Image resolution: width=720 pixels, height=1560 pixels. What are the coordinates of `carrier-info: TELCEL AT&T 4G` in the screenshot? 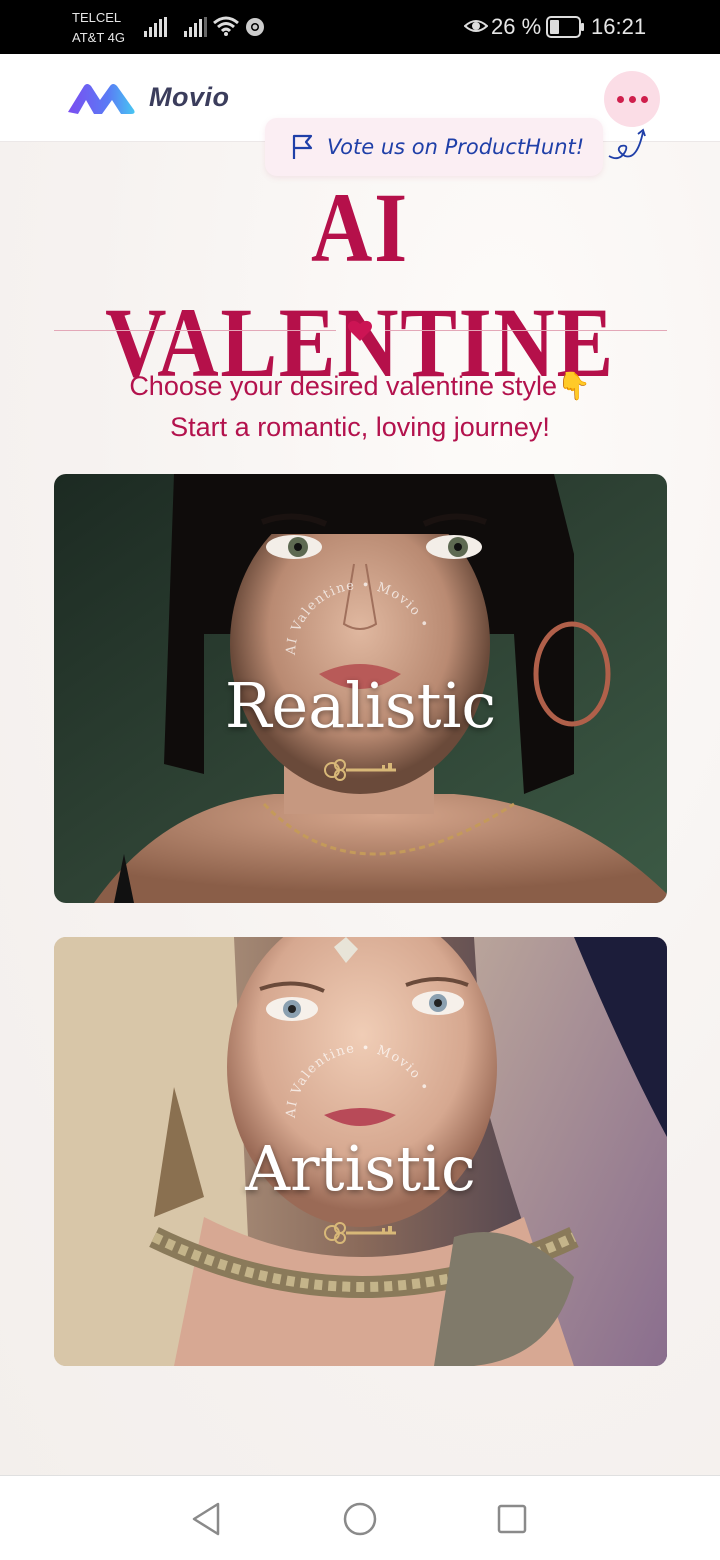 It's located at (98, 28).